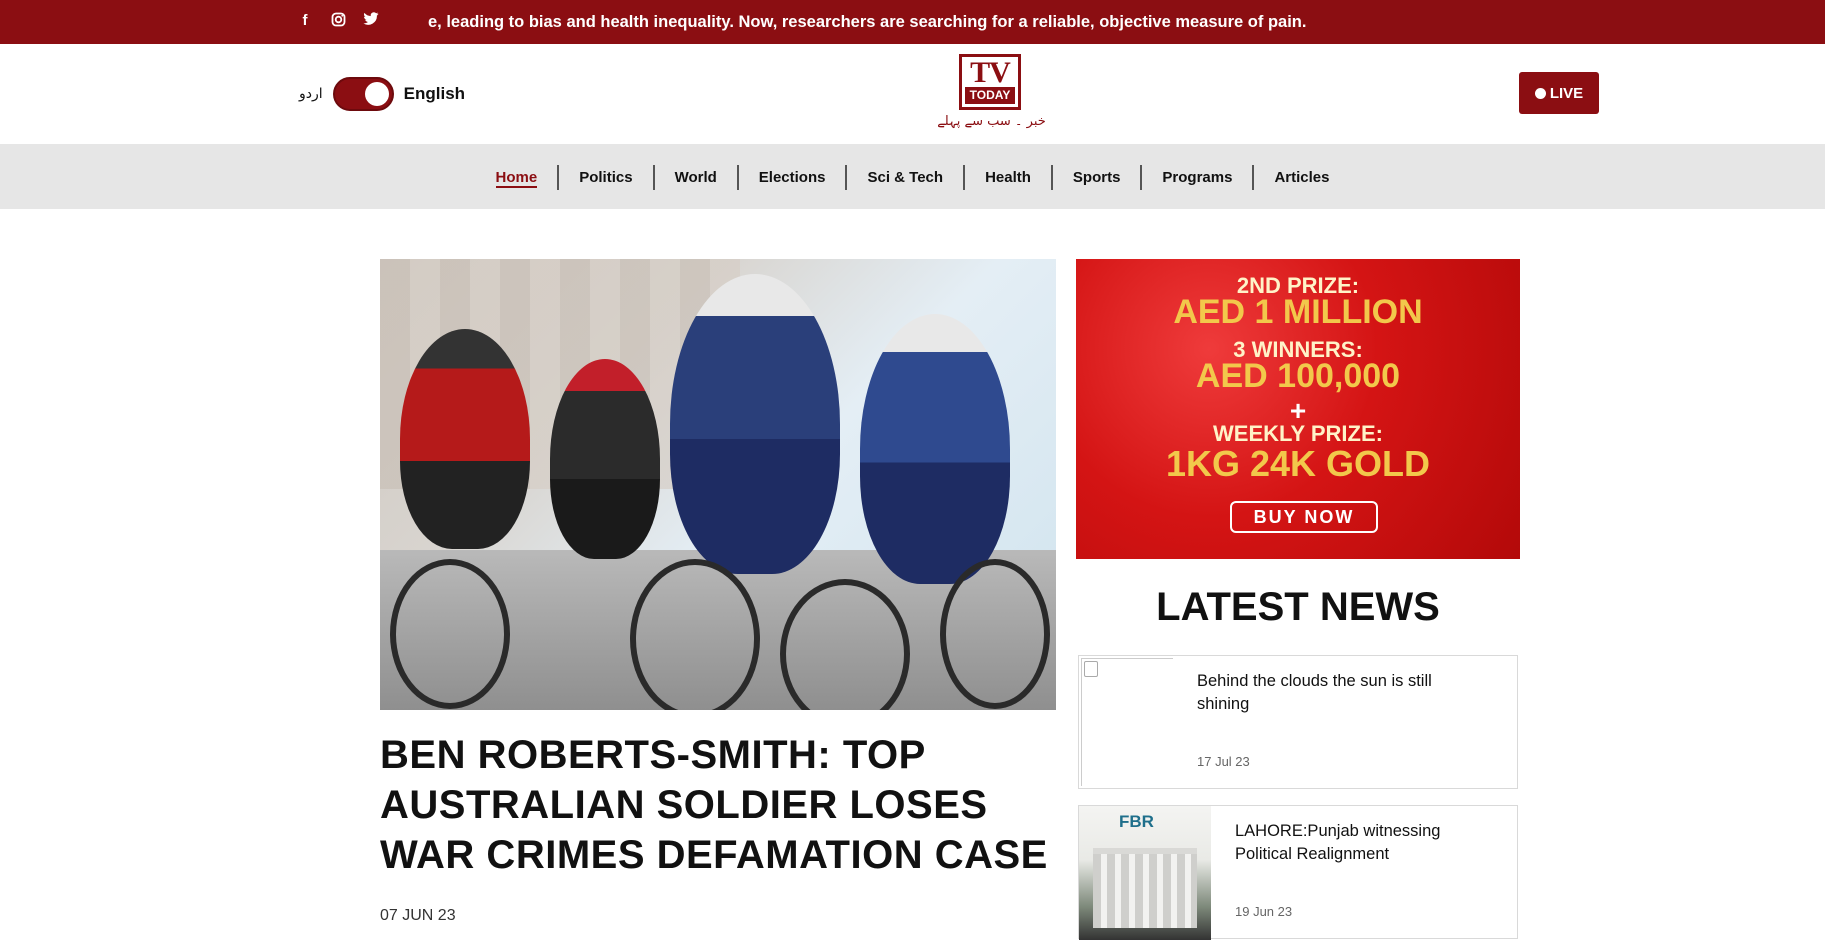  Describe the element at coordinates (418, 915) in the screenshot. I see `feature-date: 07 JUN 23` at that location.